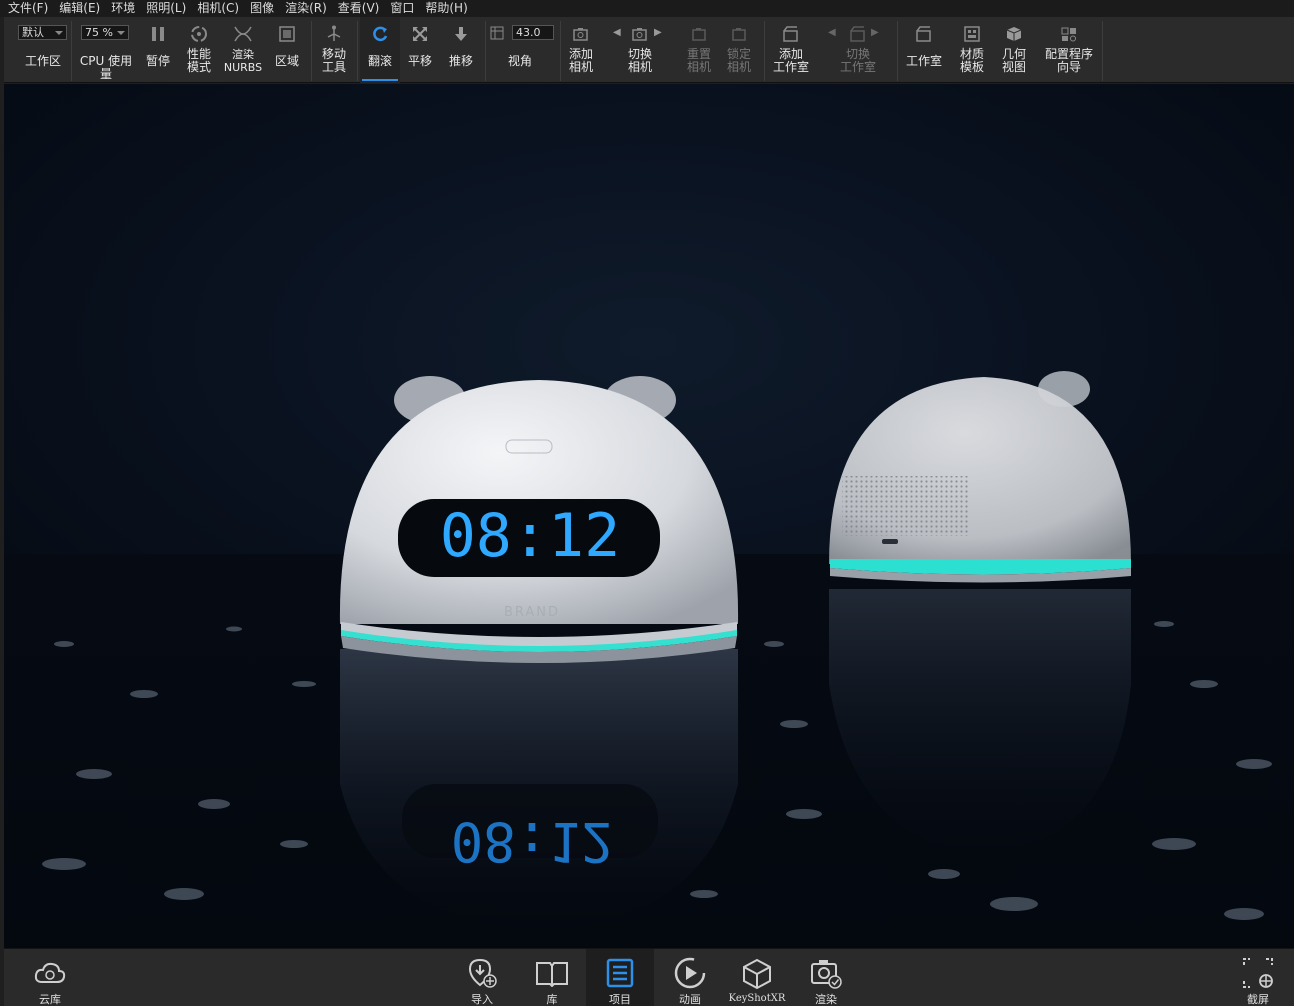 The image size is (1294, 1006). What do you see at coordinates (972, 34) in the screenshot?
I see `material-templates-icon` at bounding box center [972, 34].